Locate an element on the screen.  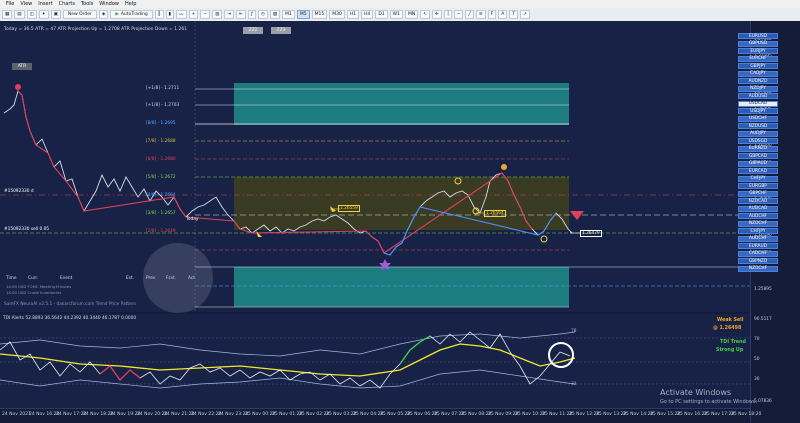
profiles-icon: ▤ is located at coordinates (19, 14).